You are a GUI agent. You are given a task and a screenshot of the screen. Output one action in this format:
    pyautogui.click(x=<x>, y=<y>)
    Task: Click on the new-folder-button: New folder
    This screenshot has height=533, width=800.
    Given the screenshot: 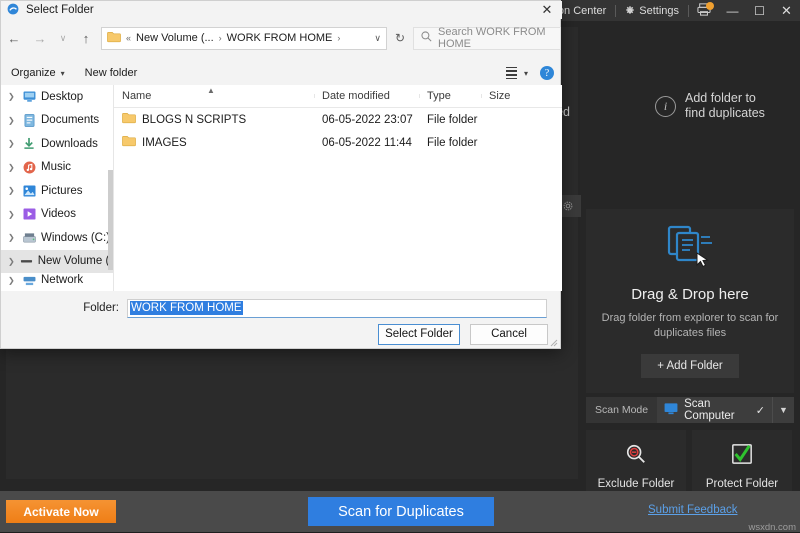 What is the action you would take?
    pyautogui.click(x=111, y=73)
    